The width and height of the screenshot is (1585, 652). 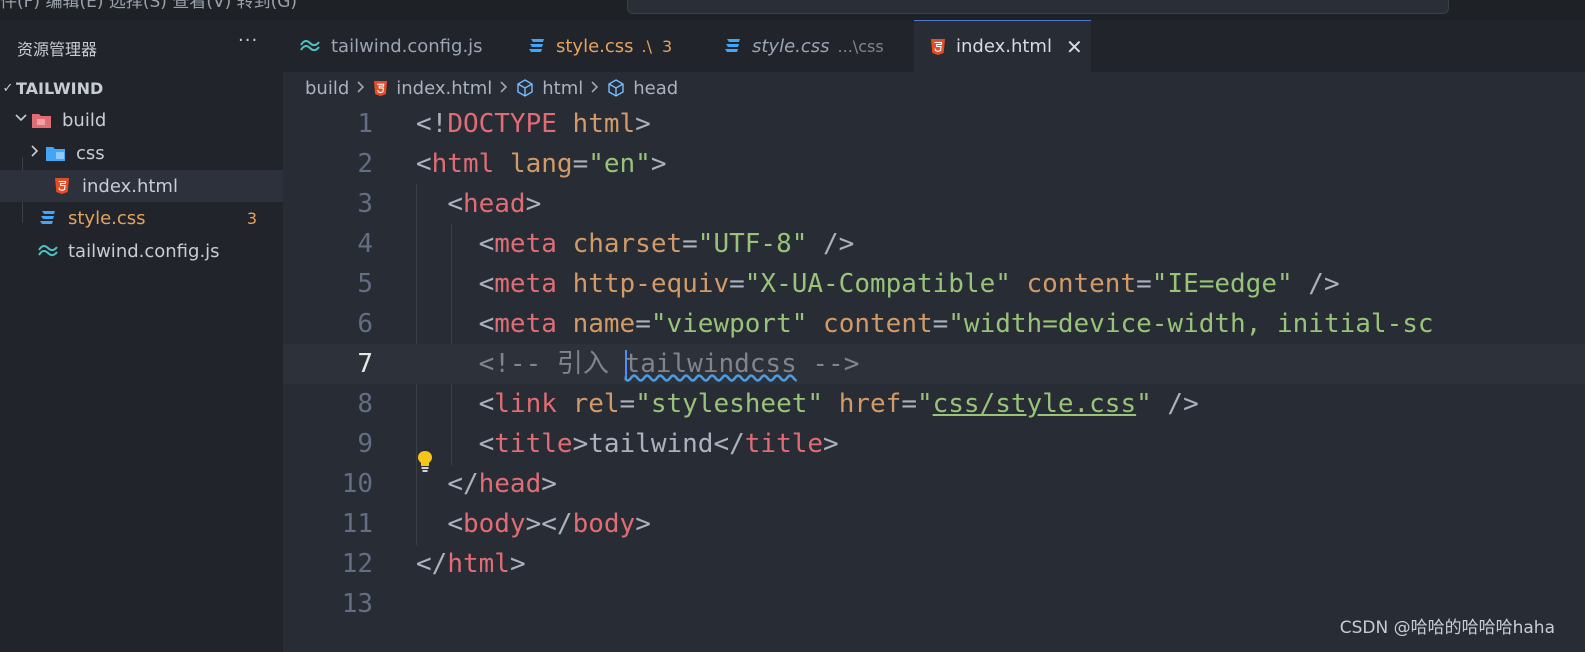 What do you see at coordinates (365, 244) in the screenshot?
I see `line-number: 4` at bounding box center [365, 244].